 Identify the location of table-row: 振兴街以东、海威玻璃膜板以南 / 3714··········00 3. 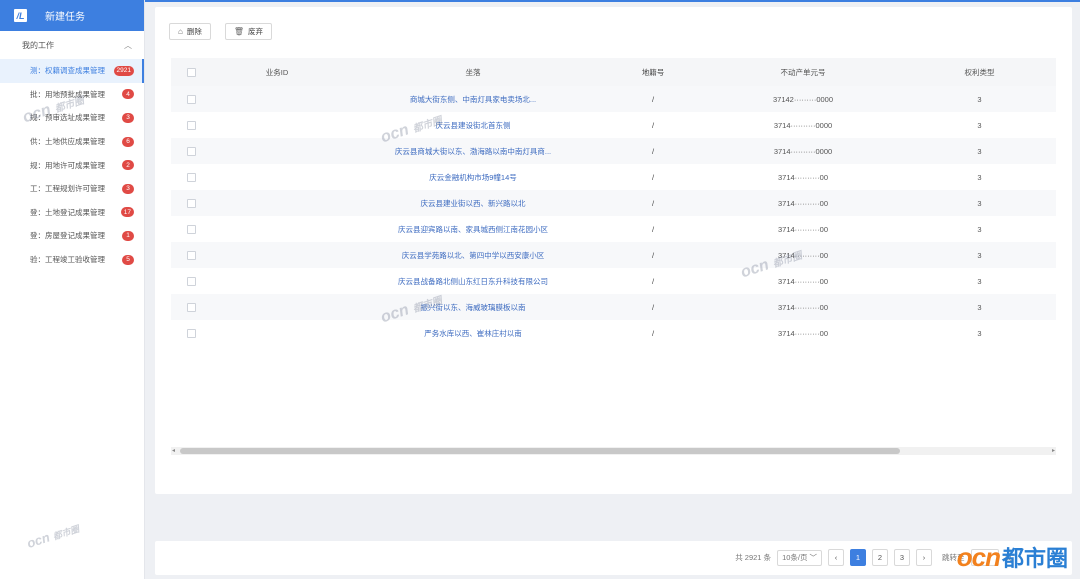
(613, 307).